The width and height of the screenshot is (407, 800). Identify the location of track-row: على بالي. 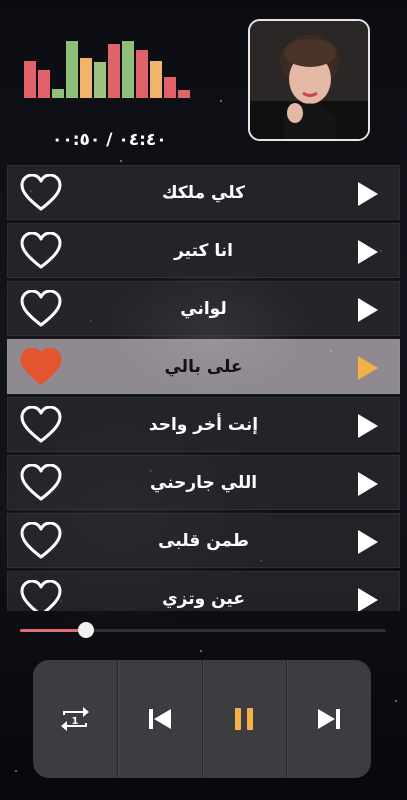
(203, 366).